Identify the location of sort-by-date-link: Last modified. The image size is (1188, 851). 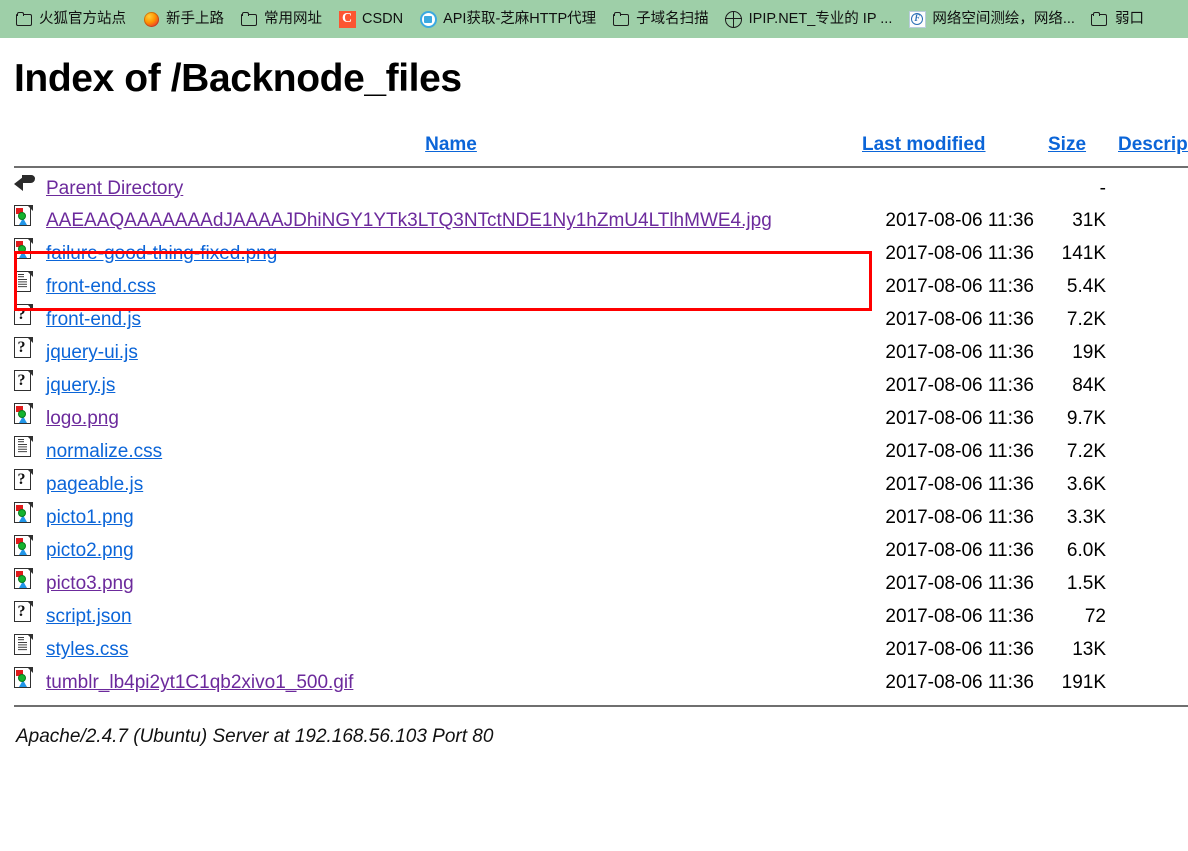
(924, 144).